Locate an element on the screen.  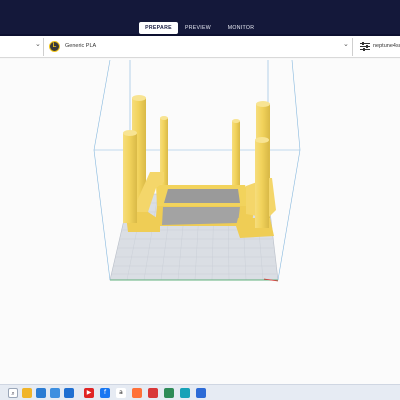
youtube-icon: ▶ is located at coordinates (89, 393).